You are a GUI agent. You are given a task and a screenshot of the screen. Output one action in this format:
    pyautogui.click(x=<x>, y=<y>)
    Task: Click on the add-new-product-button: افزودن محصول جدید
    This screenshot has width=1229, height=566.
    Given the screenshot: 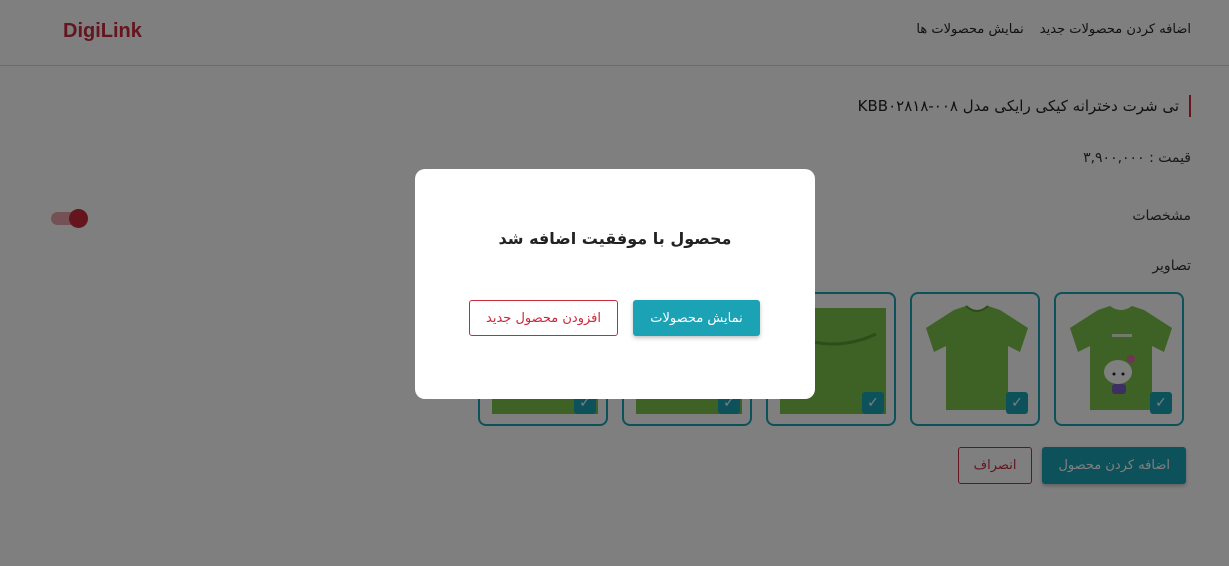 What is the action you would take?
    pyautogui.click(x=543, y=318)
    